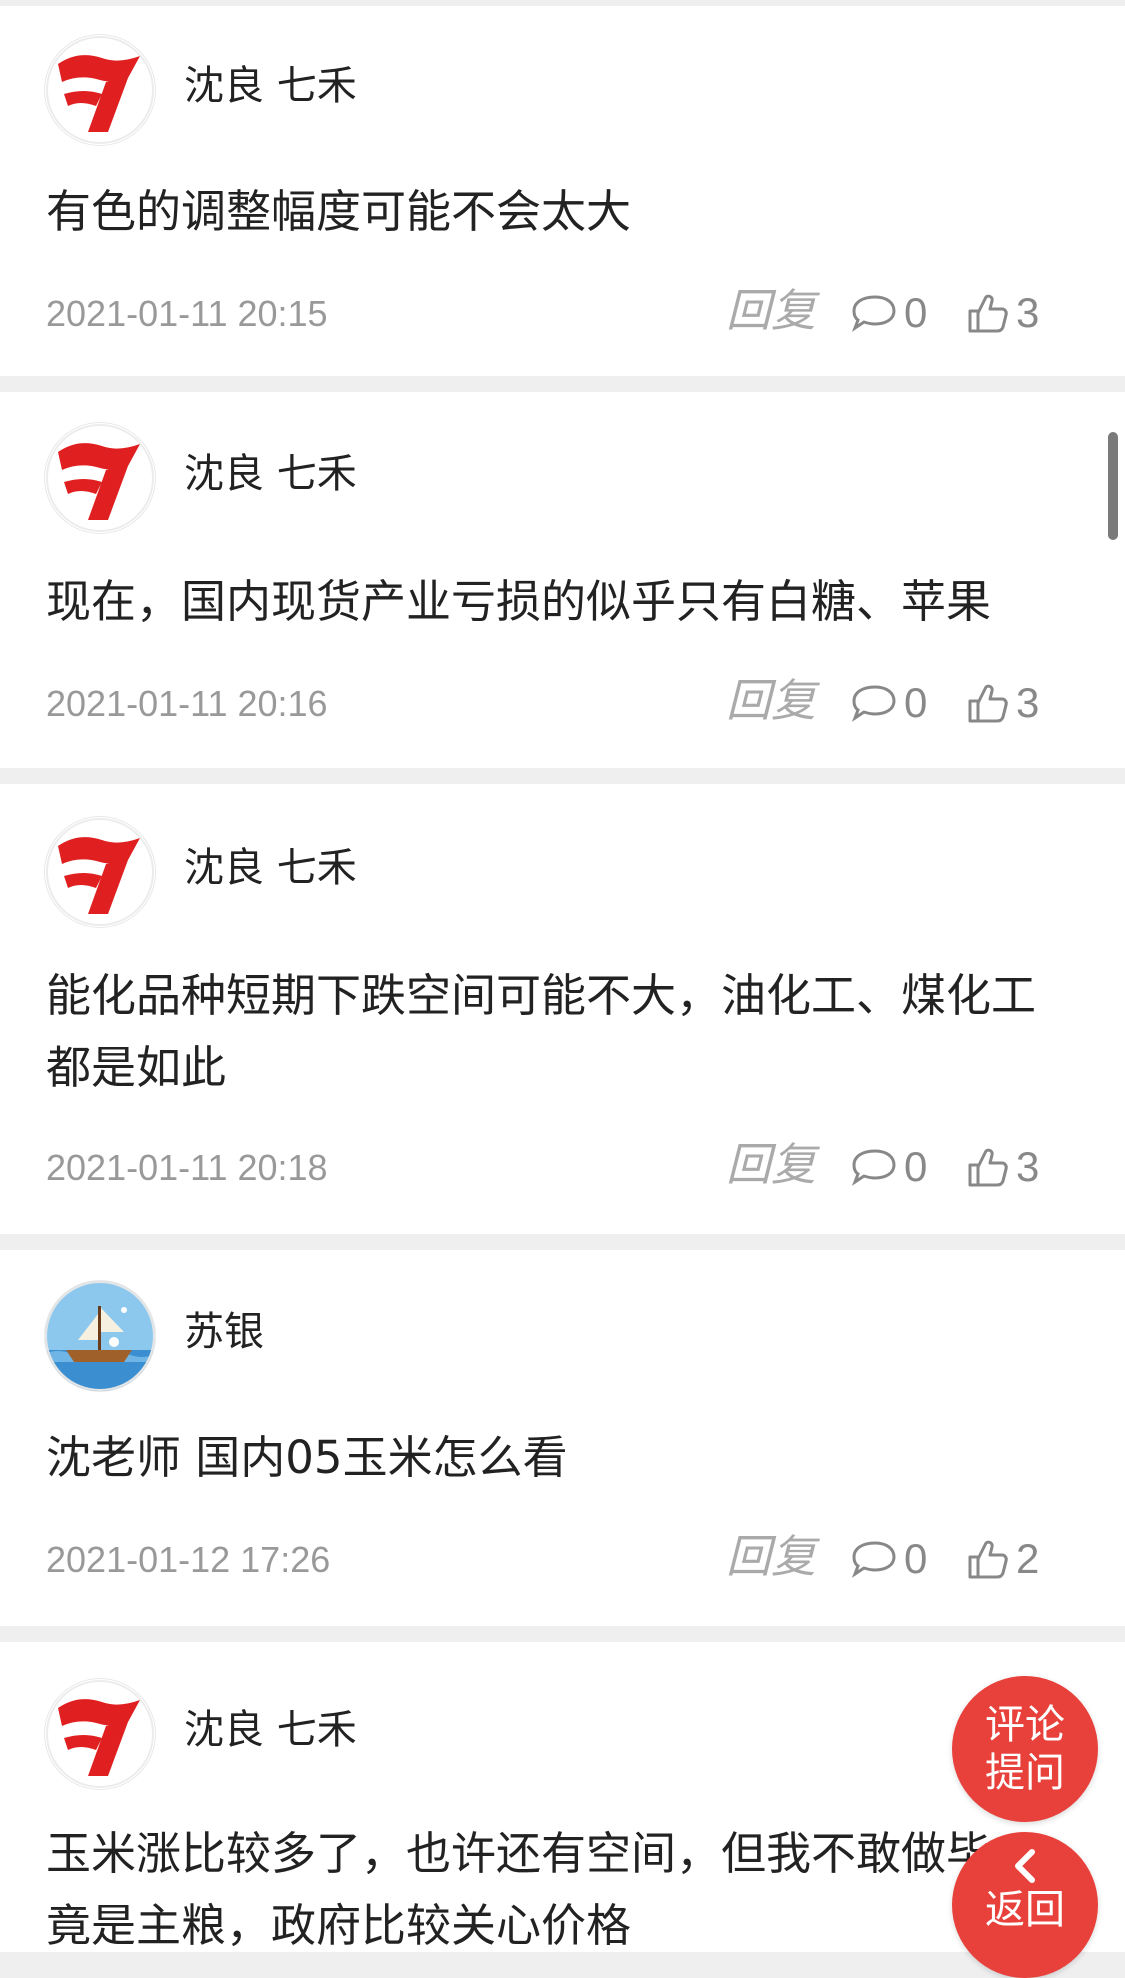 This screenshot has width=1125, height=1978. I want to click on chevron-left-icon, so click(1025, 1866).